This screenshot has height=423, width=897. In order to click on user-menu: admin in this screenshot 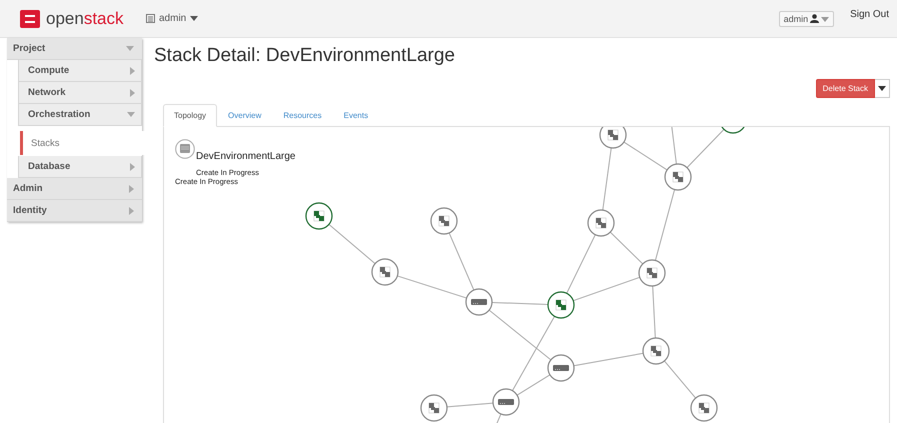, I will do `click(806, 18)`.